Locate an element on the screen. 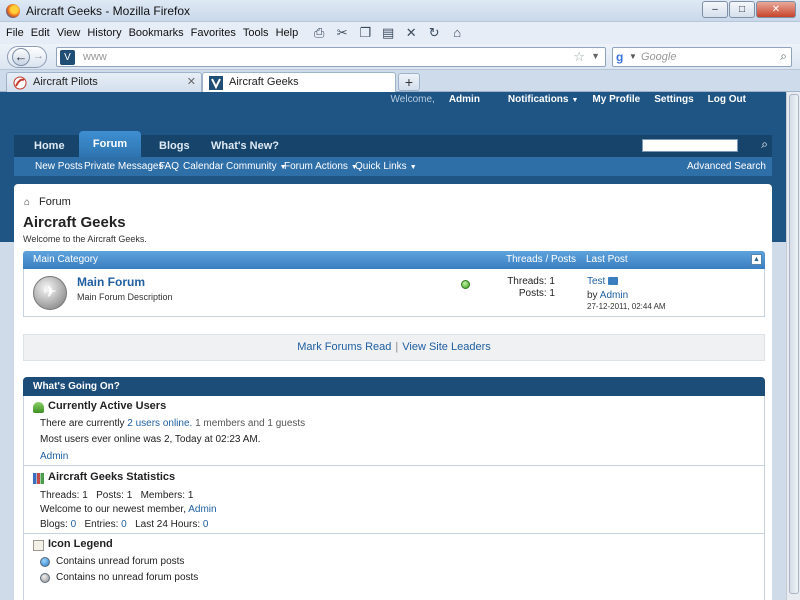 Image resolution: width=800 pixels, height=600 pixels. users-icon is located at coordinates (38, 407).